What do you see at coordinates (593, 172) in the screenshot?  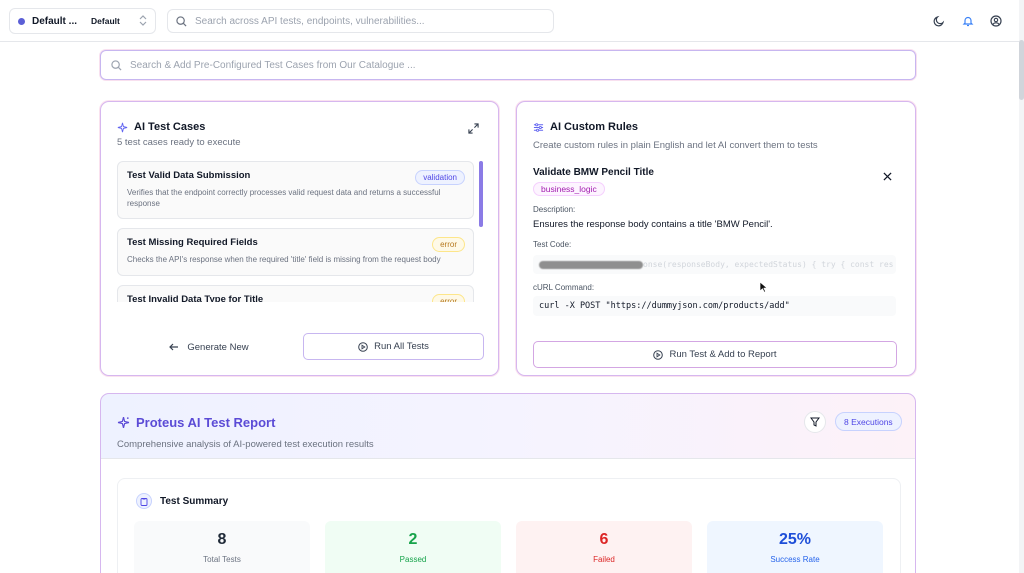 I see `rule-name: Validate BMW Pencil Title` at bounding box center [593, 172].